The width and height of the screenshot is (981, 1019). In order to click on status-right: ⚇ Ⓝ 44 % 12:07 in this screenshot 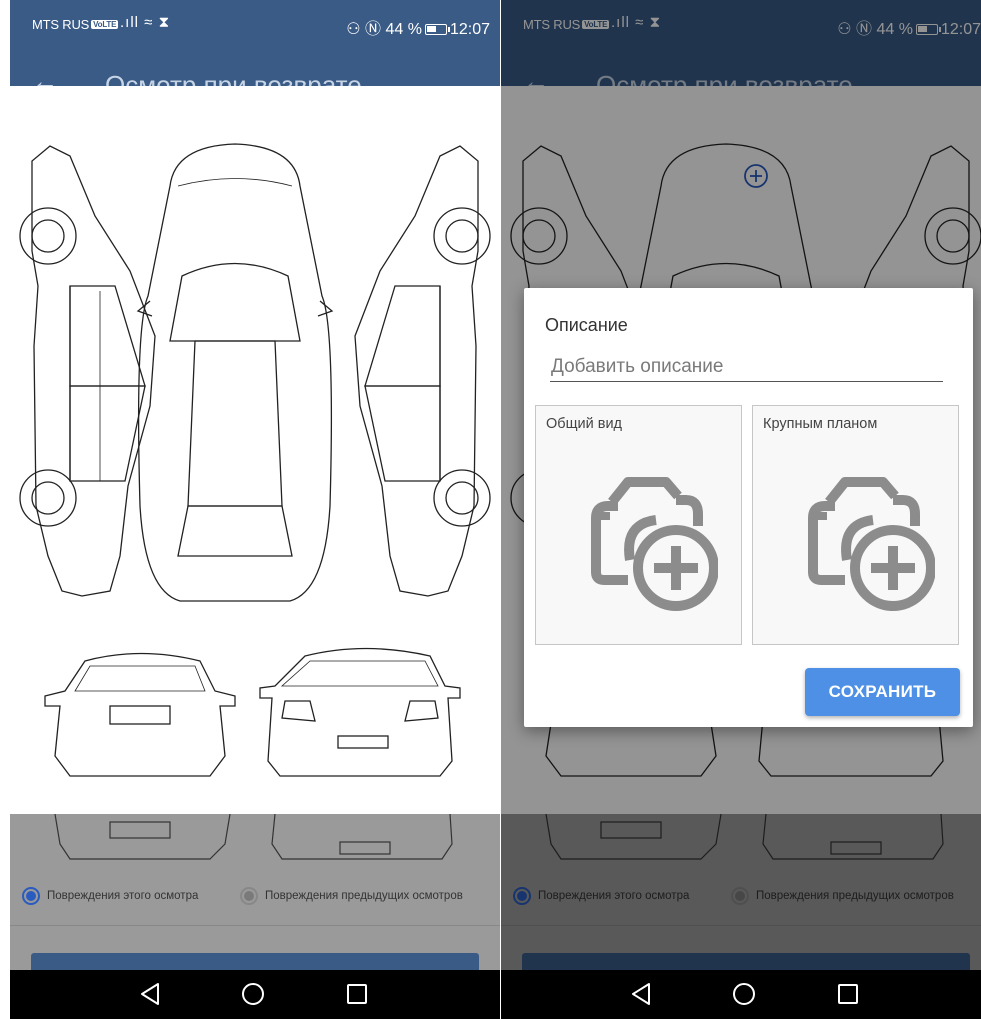, I will do `click(418, 27)`.